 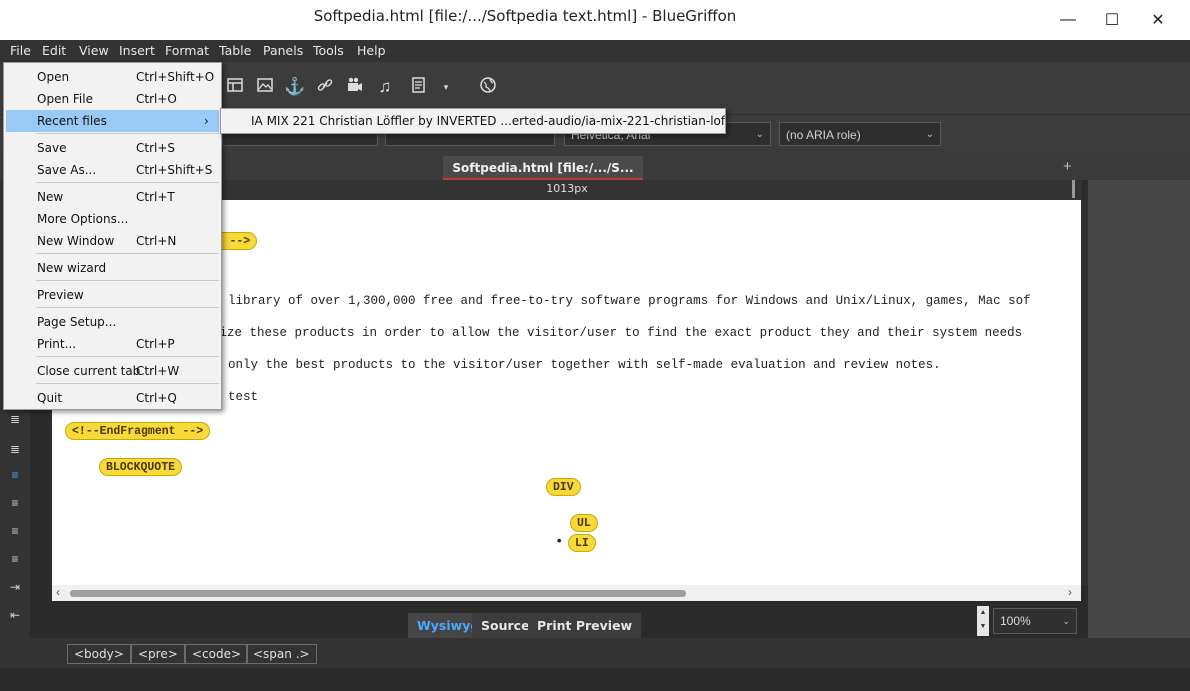 What do you see at coordinates (94, 50) in the screenshot?
I see `menu-view: View` at bounding box center [94, 50].